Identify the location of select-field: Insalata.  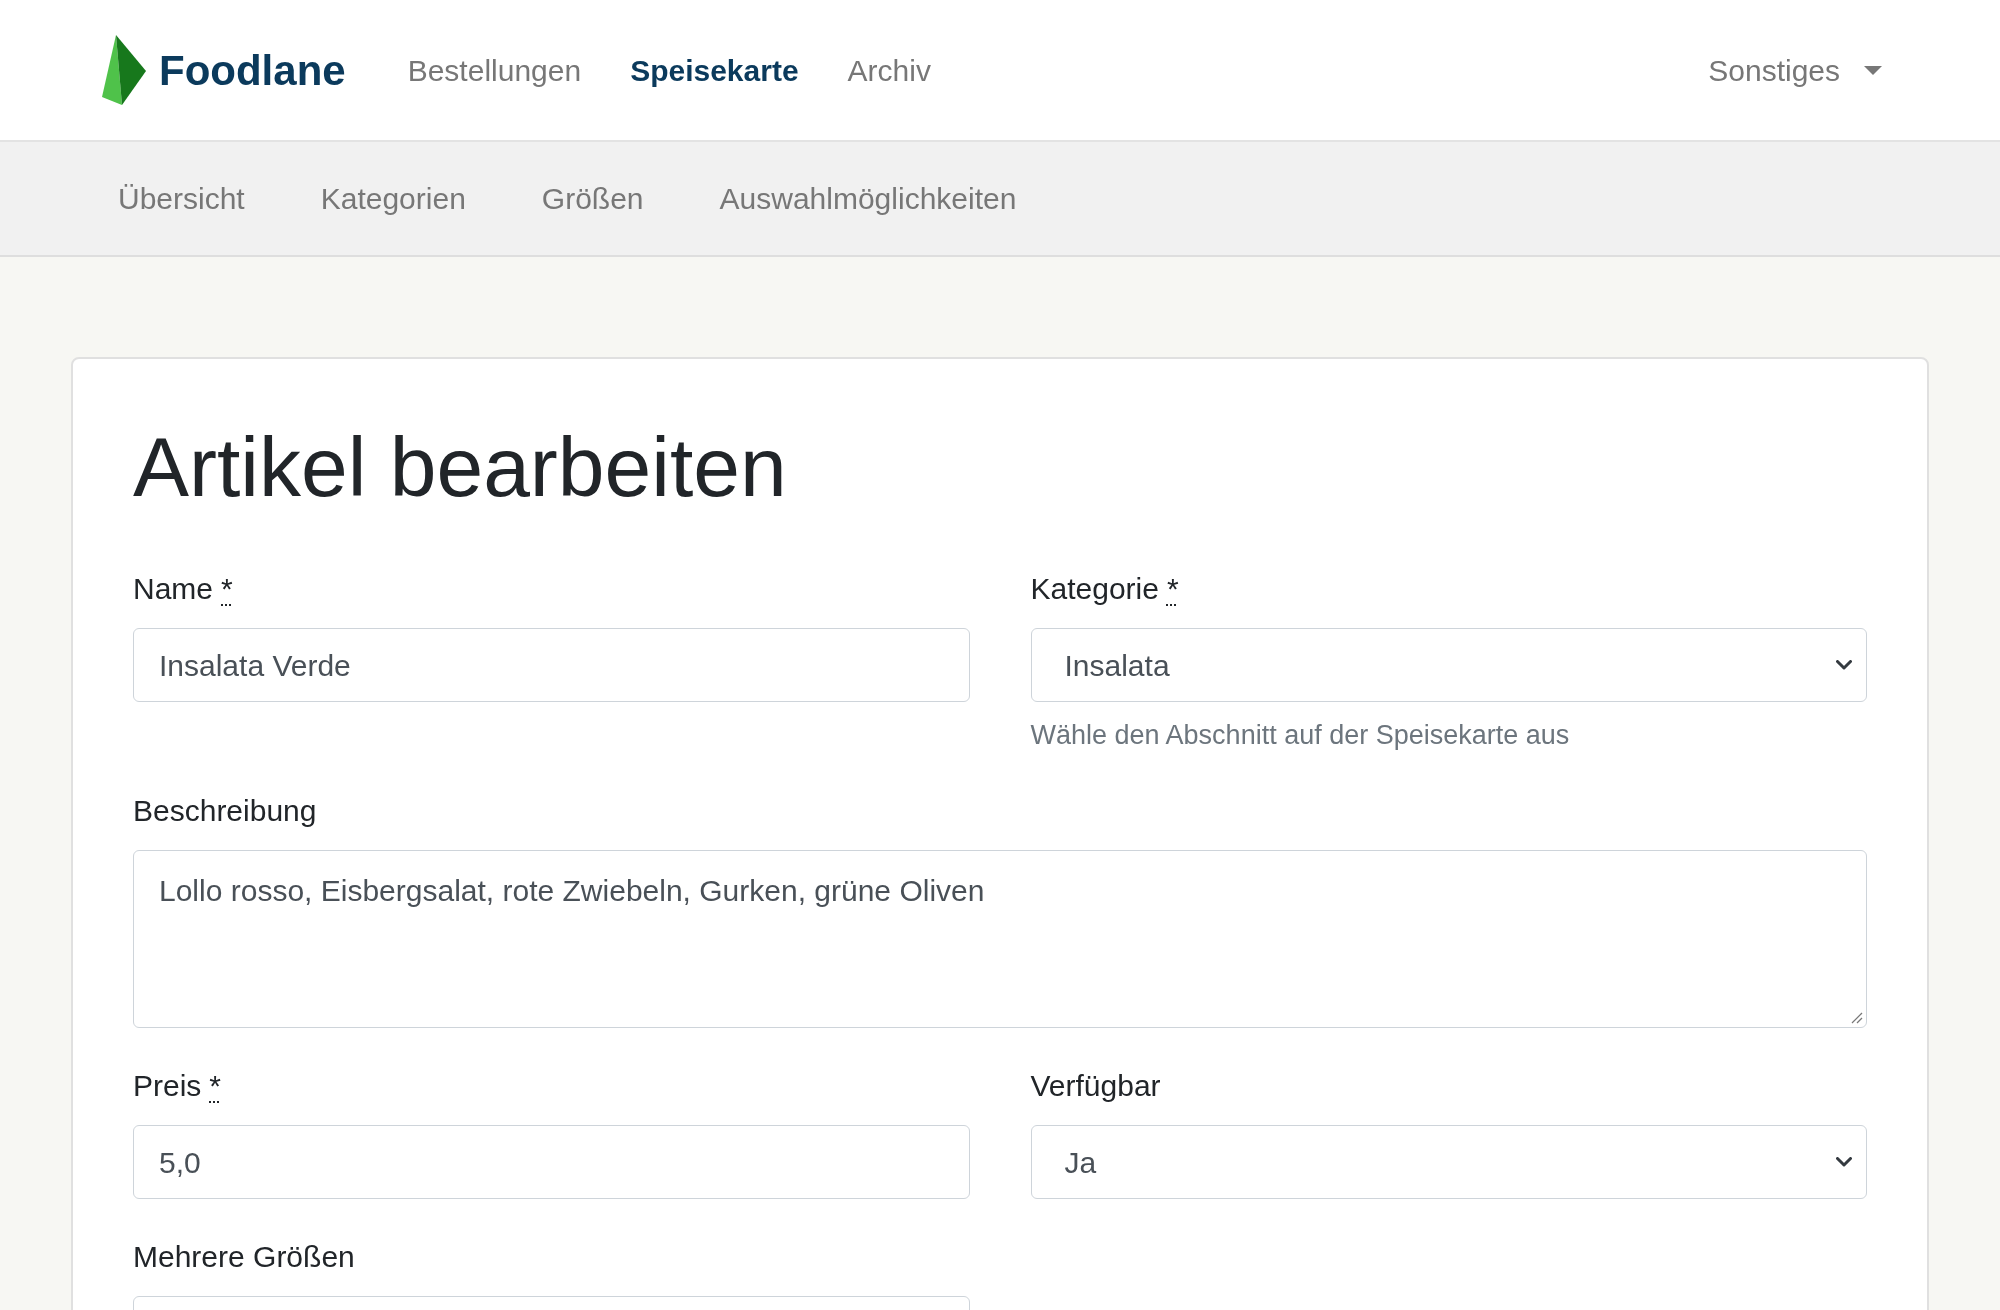
(1448, 665).